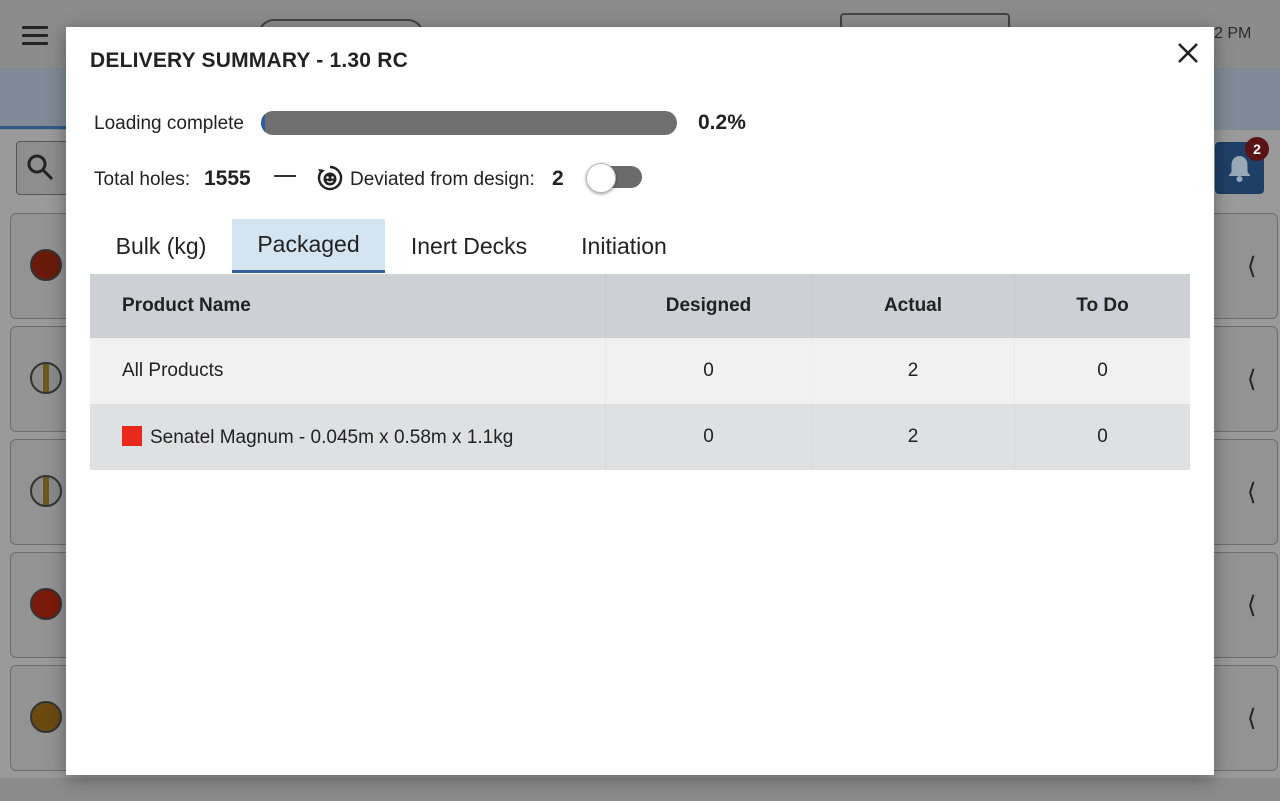 The image size is (1280, 801). Describe the element at coordinates (308, 246) in the screenshot. I see `tab-packaged: Packaged` at that location.